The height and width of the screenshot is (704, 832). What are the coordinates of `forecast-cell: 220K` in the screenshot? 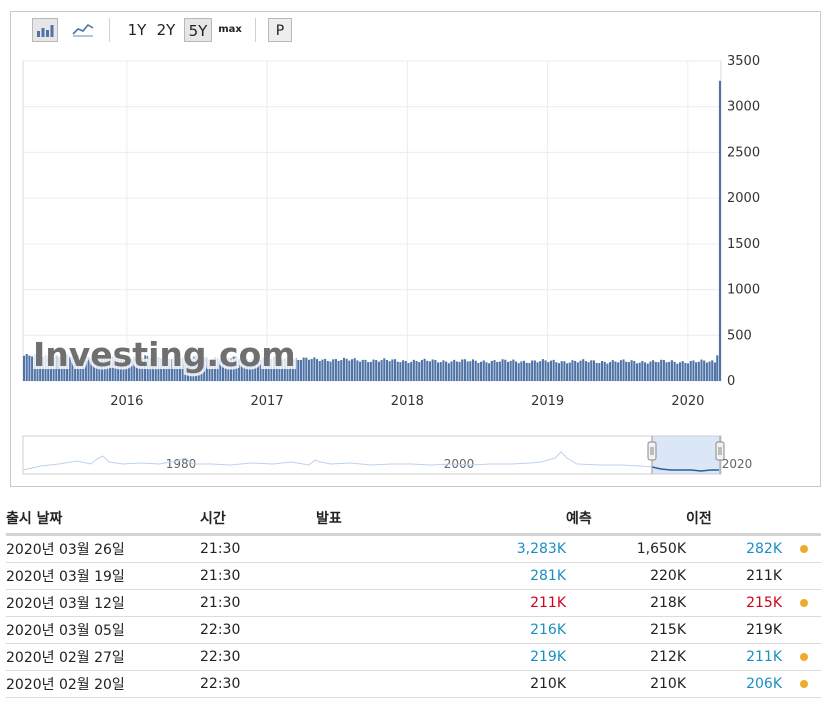 It's located at (626, 576).